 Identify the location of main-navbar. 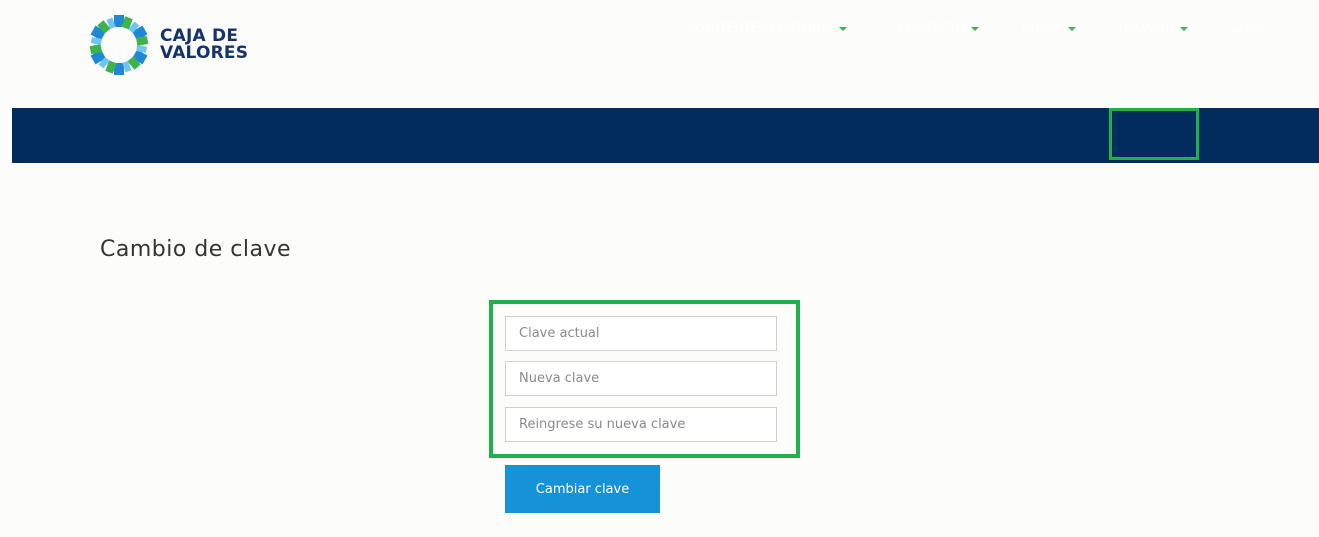
(665, 135).